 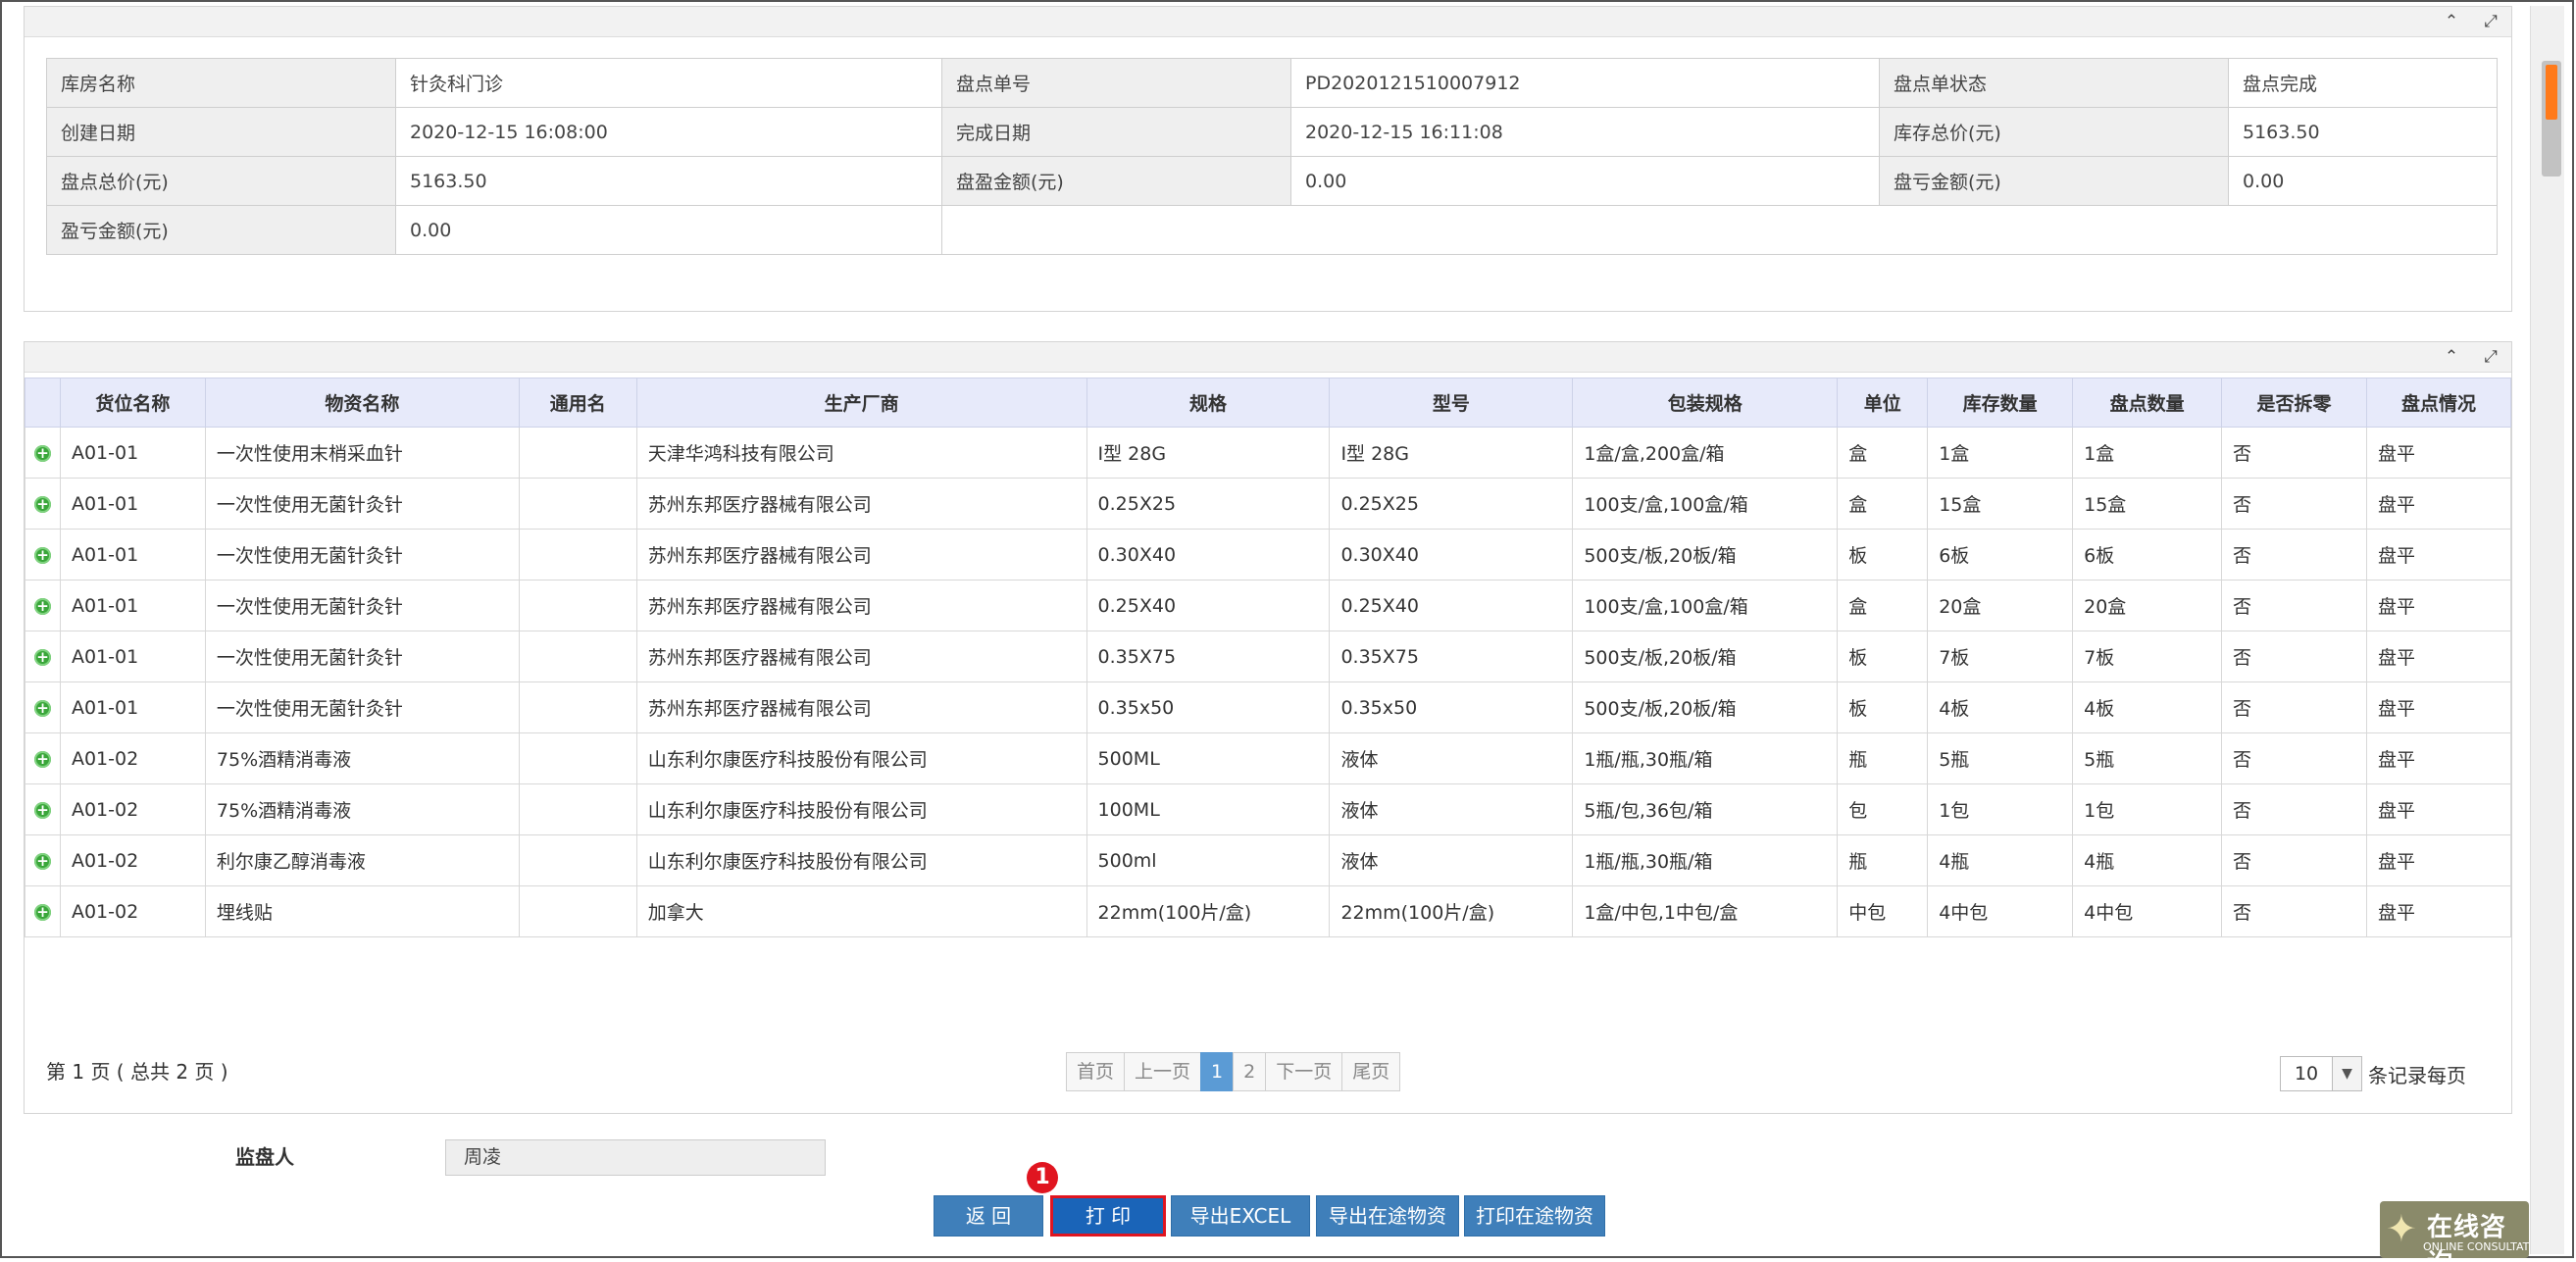 I want to click on grid-header-package: 包装规格, so click(x=1705, y=403).